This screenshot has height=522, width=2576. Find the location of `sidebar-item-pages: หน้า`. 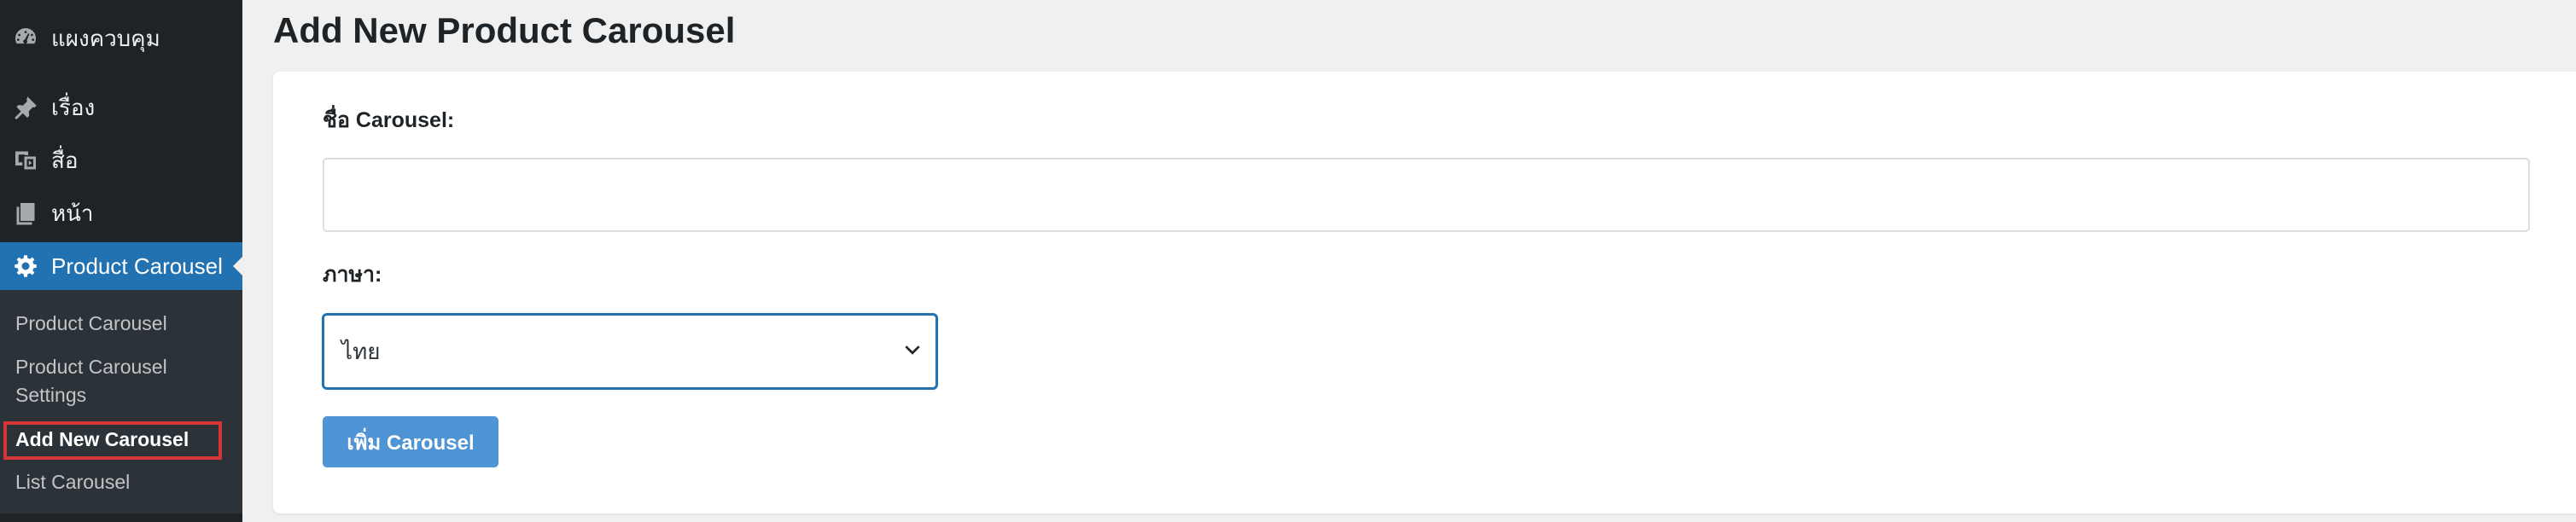

sidebar-item-pages: หน้า is located at coordinates (121, 213).